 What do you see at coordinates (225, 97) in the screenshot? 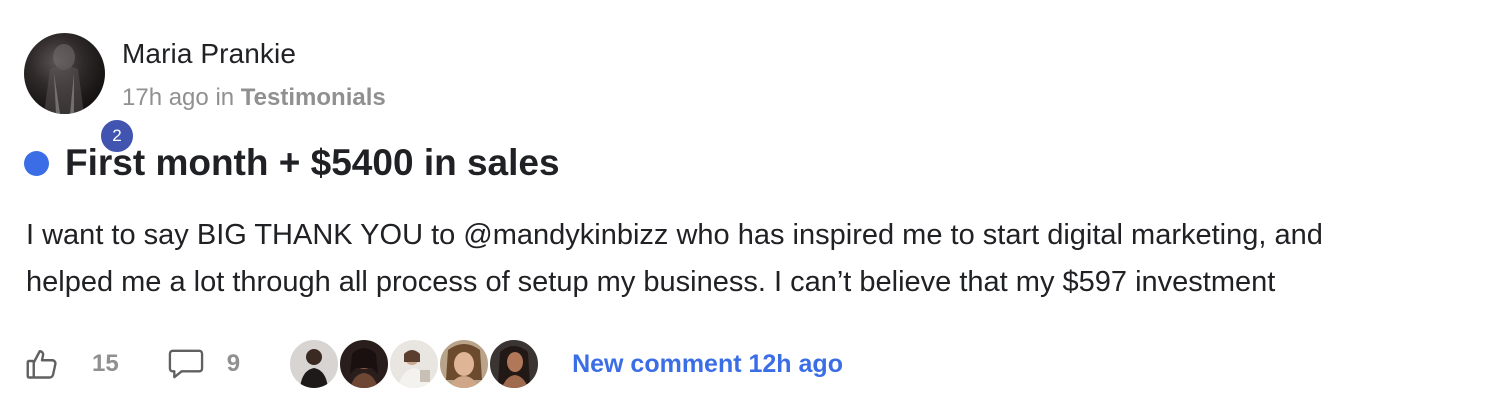
I see `meta-in-word: in` at bounding box center [225, 97].